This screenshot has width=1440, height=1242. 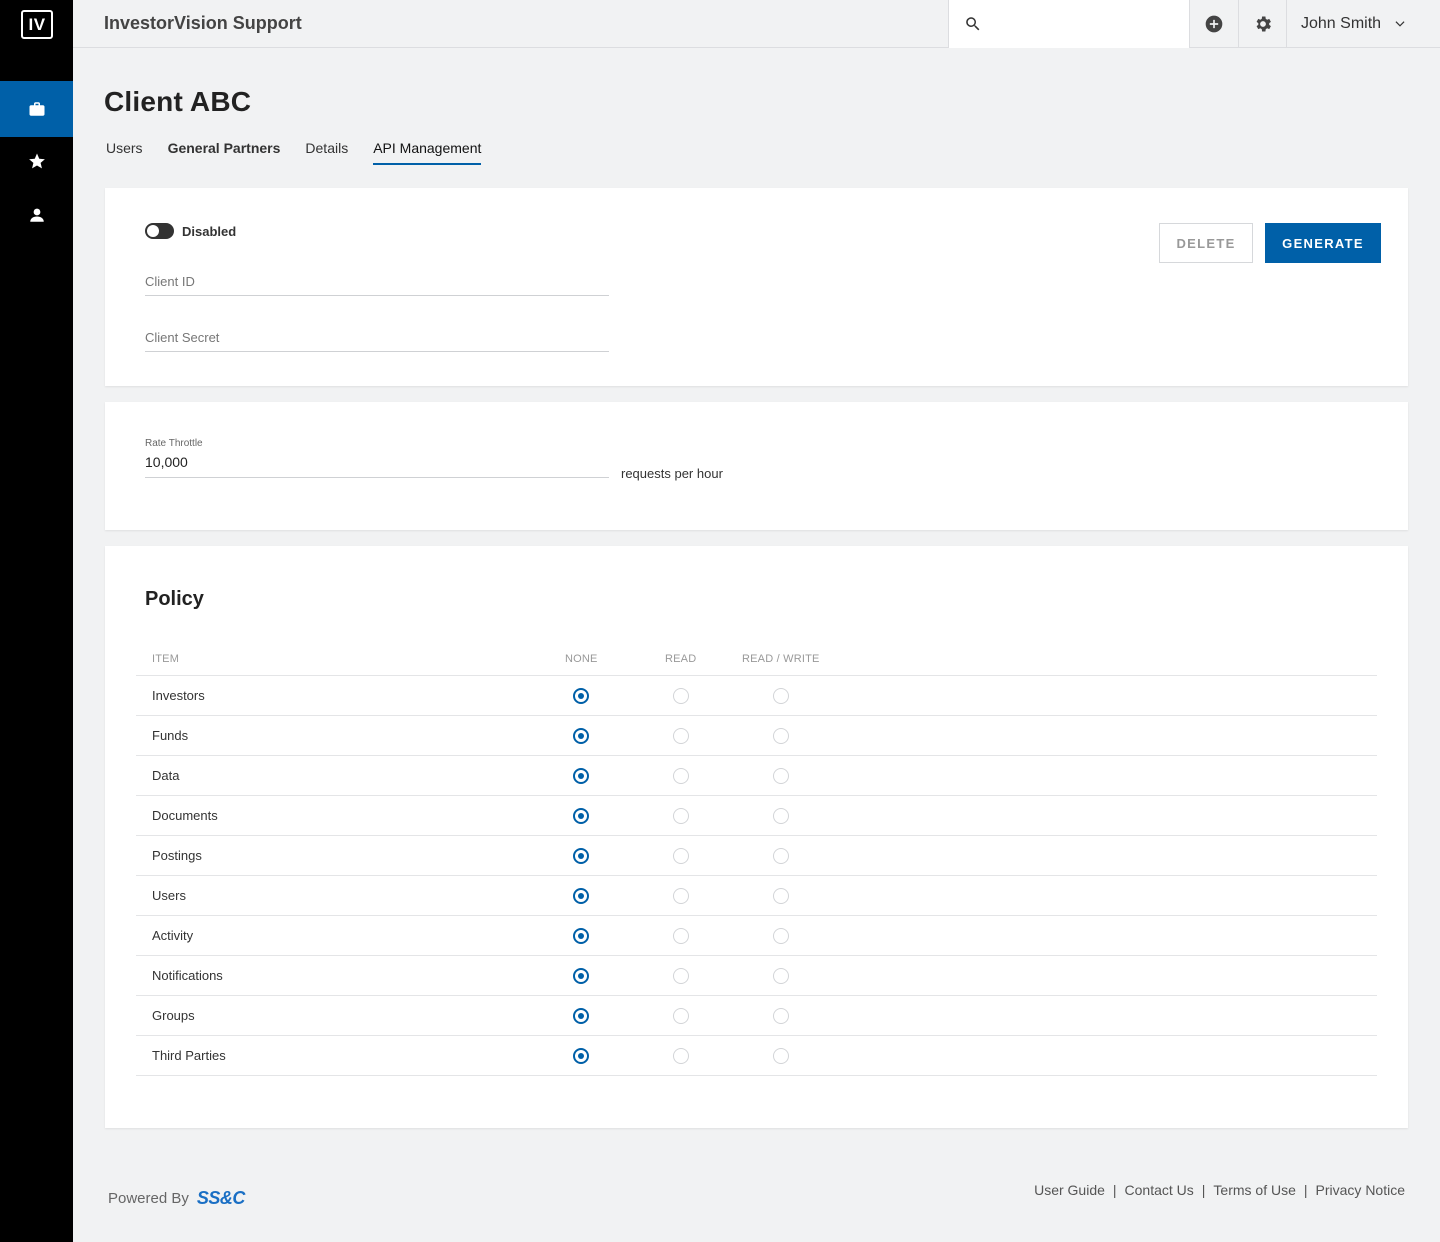 I want to click on ssc-logo: SS&C, so click(x=221, y=1198).